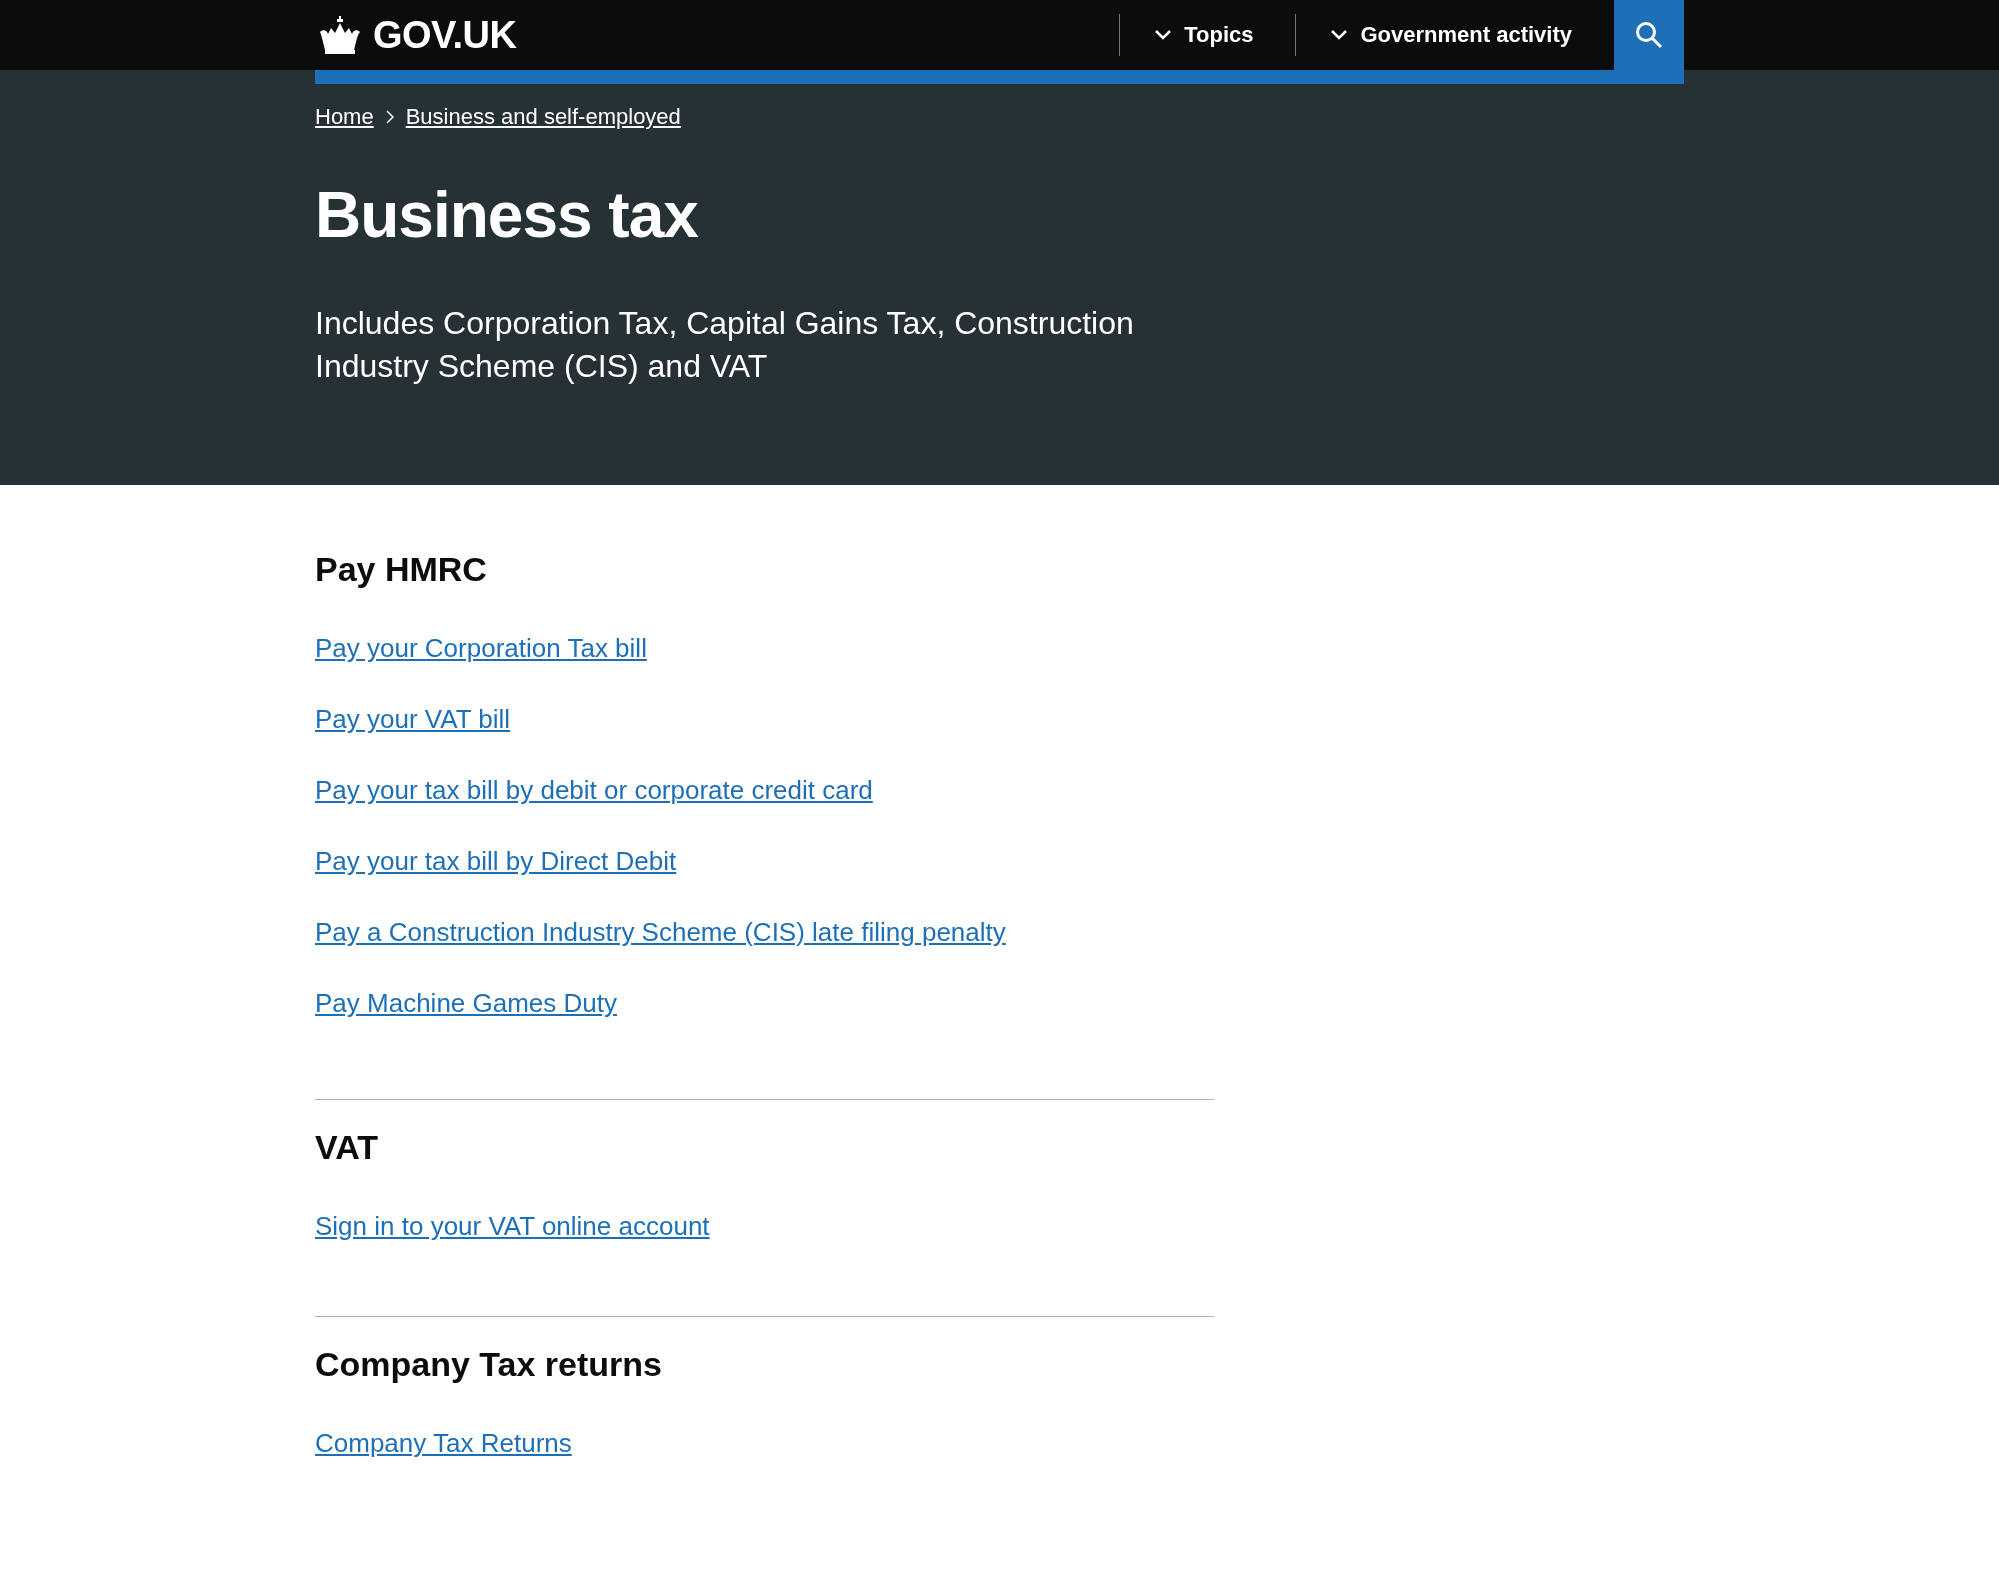  What do you see at coordinates (512, 1226) in the screenshot?
I see `content-link: Sign in to your VAT online account` at bounding box center [512, 1226].